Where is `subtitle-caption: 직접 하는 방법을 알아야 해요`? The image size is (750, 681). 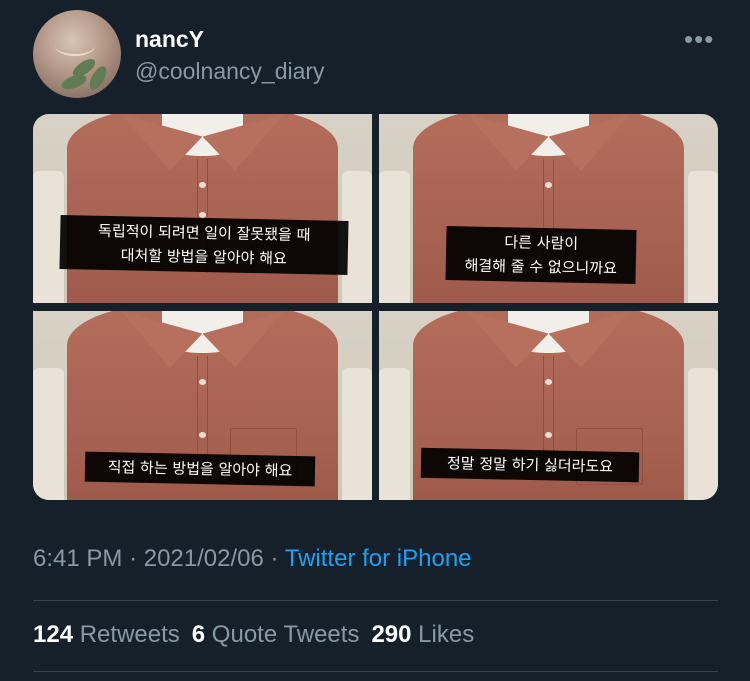
subtitle-caption: 직접 하는 방법을 알아야 해요 is located at coordinates (200, 469).